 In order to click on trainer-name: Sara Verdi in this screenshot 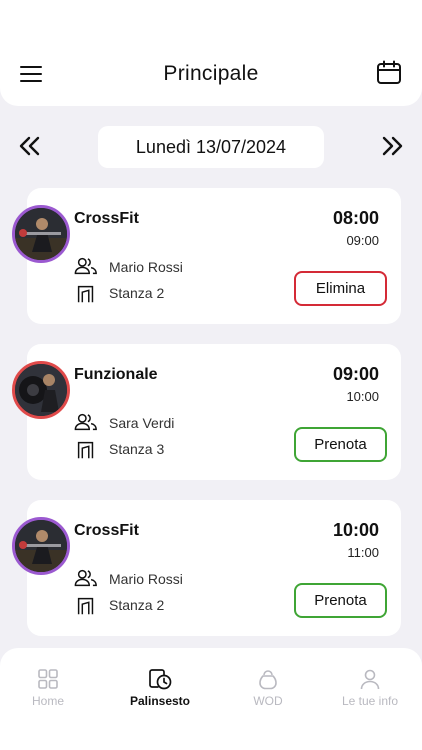, I will do `click(142, 423)`.